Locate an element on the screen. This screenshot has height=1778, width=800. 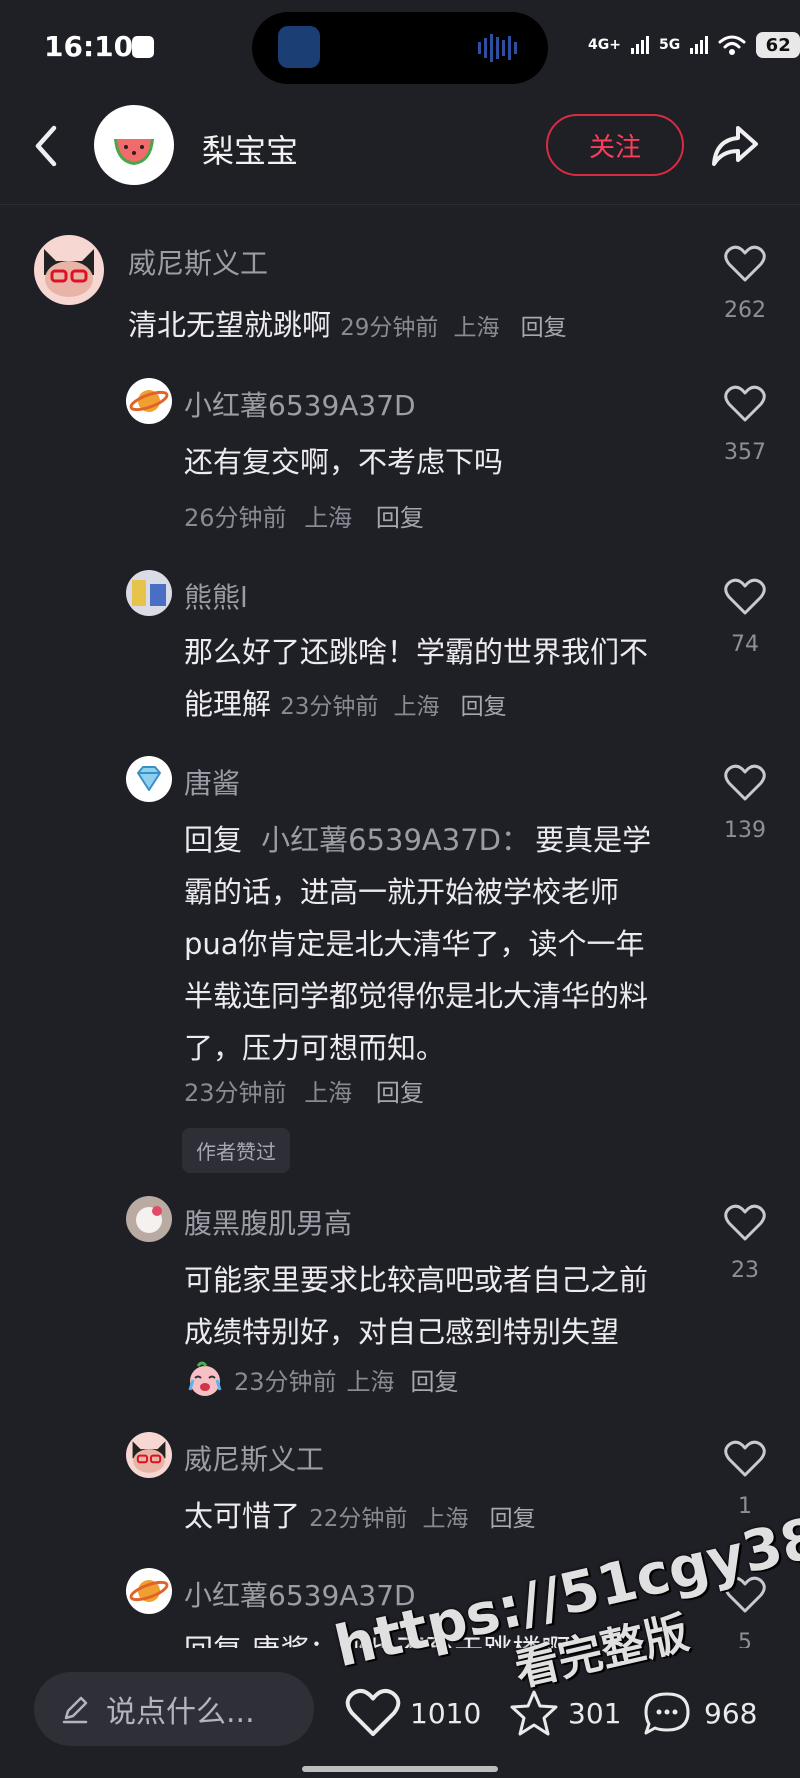
follow-button: 关注 is located at coordinates (615, 145).